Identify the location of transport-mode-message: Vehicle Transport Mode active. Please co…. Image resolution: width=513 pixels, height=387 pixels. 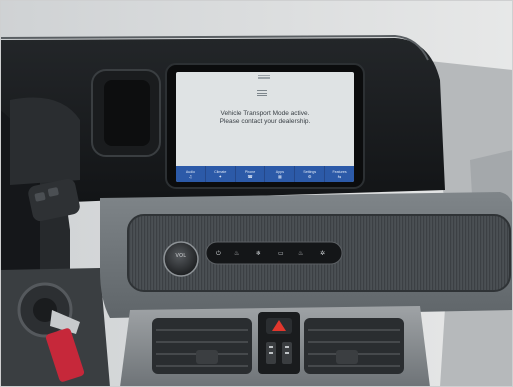
(265, 118).